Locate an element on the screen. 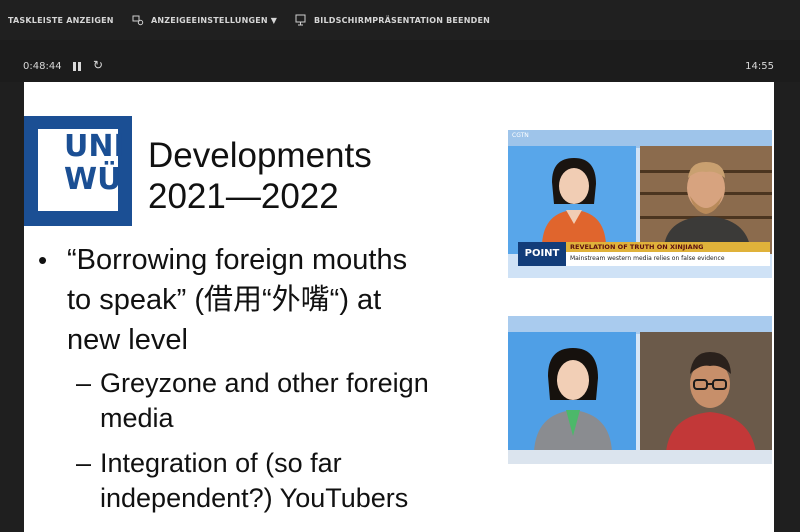 The height and width of the screenshot is (532, 800). main-bullet-line-1: “Borrowing foreign mouths is located at coordinates (237, 260).